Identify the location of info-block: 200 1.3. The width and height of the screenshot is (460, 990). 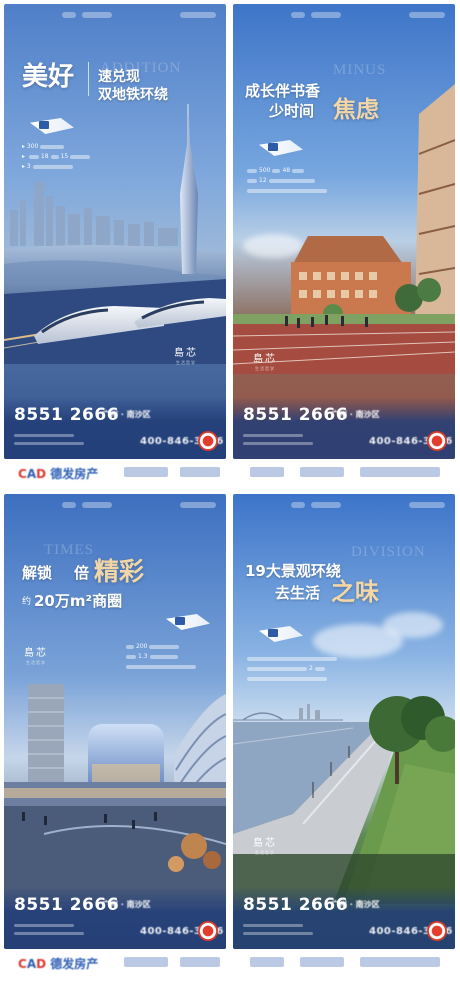
(161, 657).